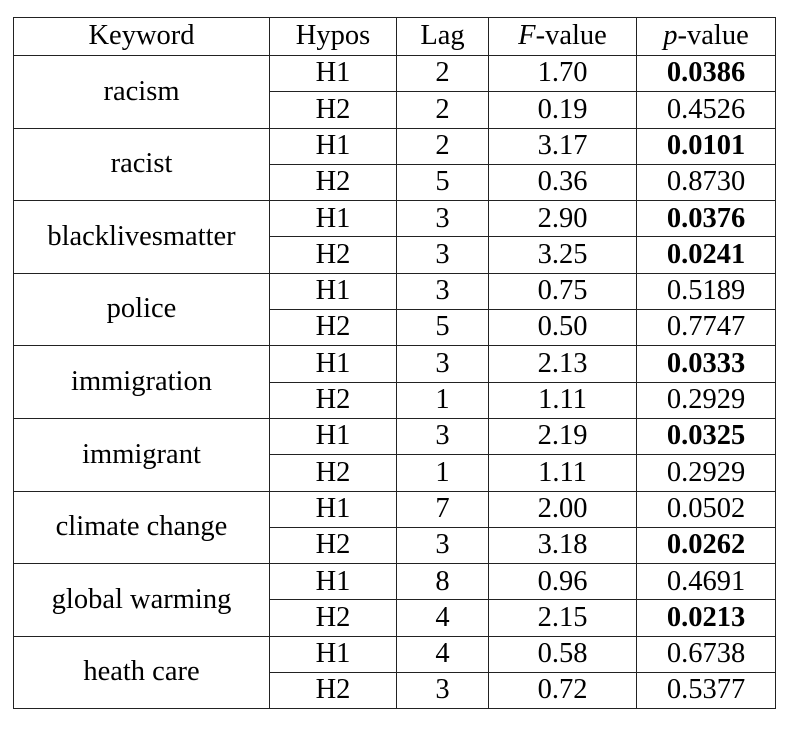  What do you see at coordinates (706, 255) in the screenshot?
I see `p-value-cell: 0.0241` at bounding box center [706, 255].